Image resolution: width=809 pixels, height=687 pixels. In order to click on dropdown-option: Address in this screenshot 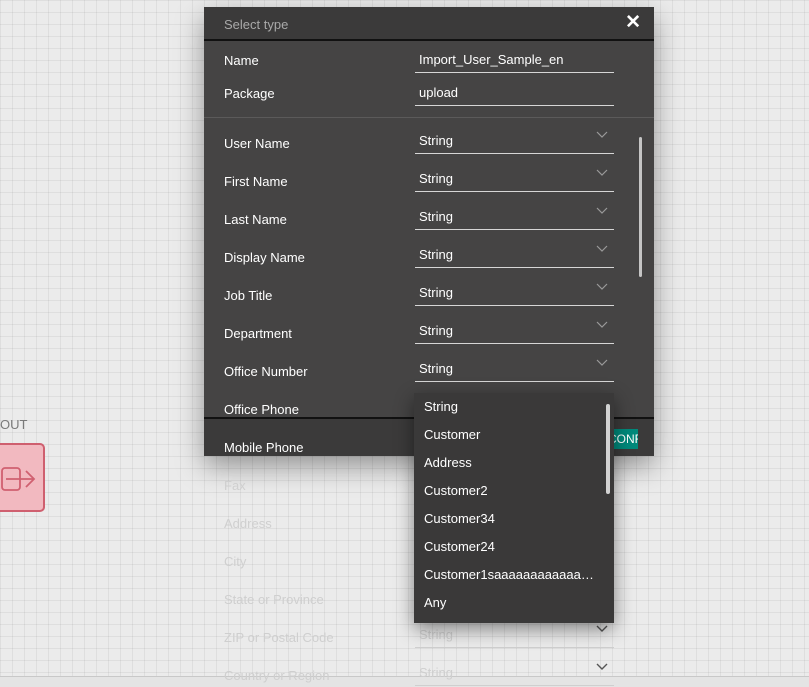, I will do `click(514, 463)`.